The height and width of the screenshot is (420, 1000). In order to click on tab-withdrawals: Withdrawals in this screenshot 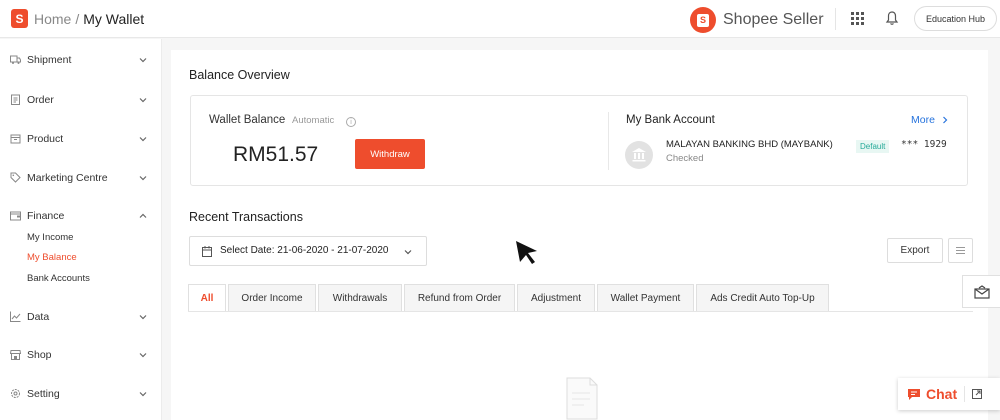, I will do `click(360, 297)`.